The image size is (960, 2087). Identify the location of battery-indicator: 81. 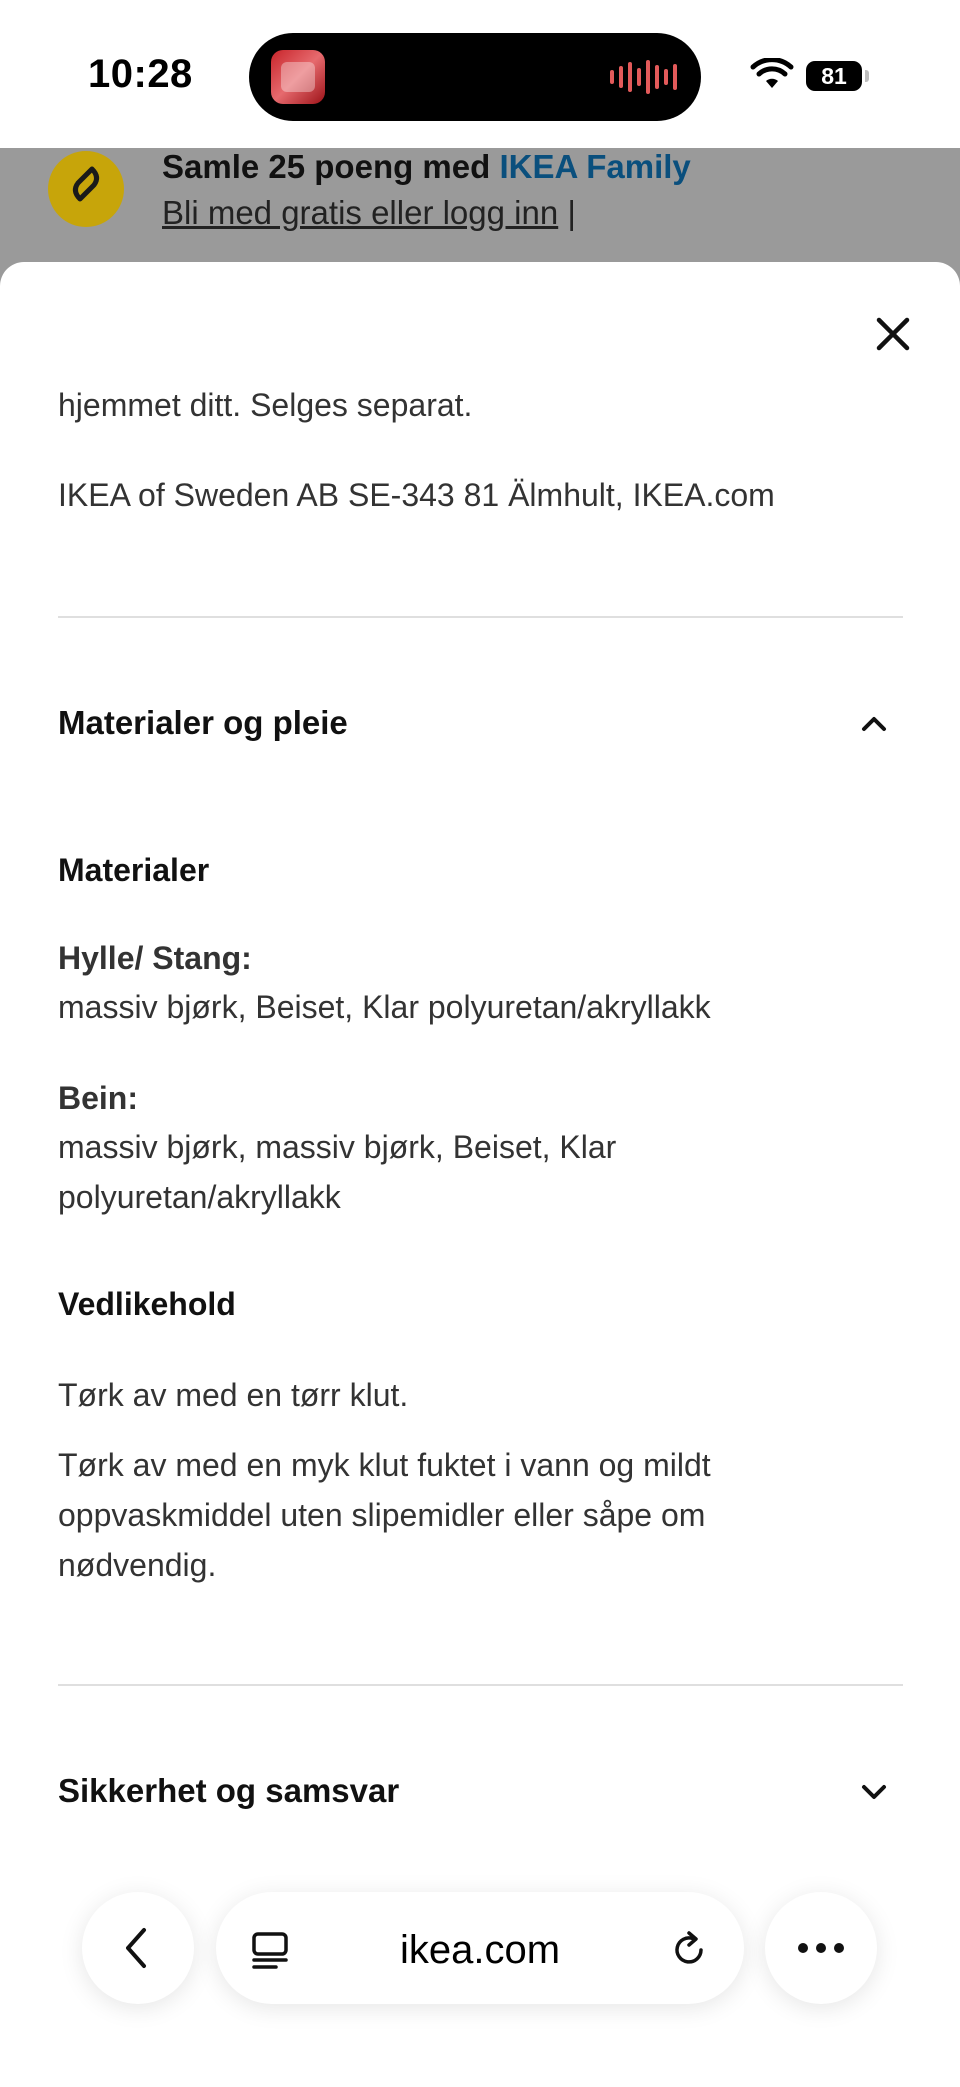
(834, 76).